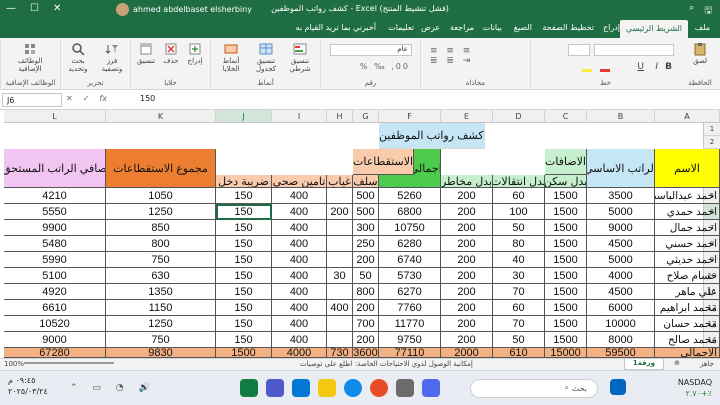 The image size is (720, 405). Describe the element at coordinates (161, 196) in the screenshot. I see `cell-k5: 1050` at that location.